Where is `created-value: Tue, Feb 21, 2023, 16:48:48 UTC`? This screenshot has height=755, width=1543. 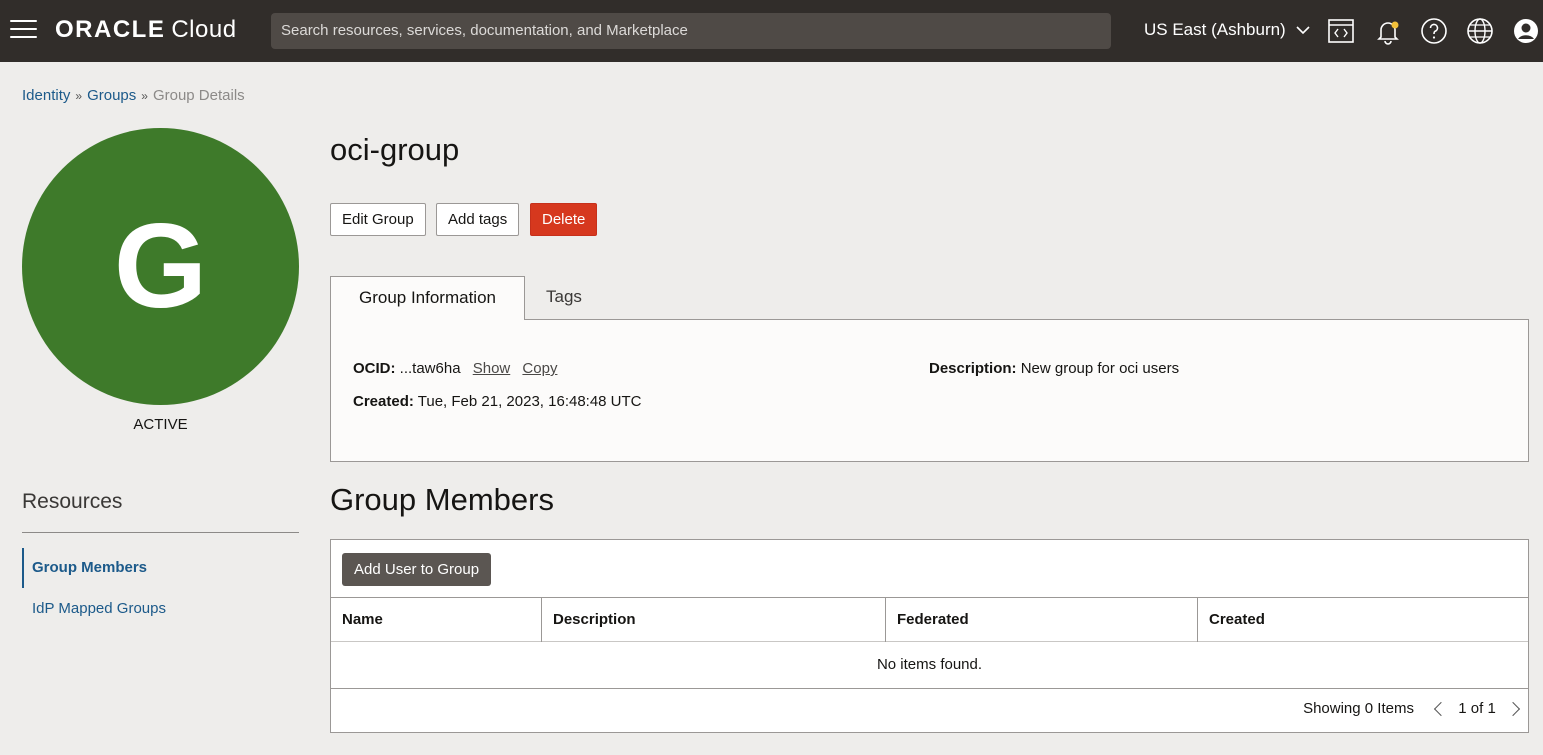 created-value: Tue, Feb 21, 2023, 16:48:48 UTC is located at coordinates (529, 401).